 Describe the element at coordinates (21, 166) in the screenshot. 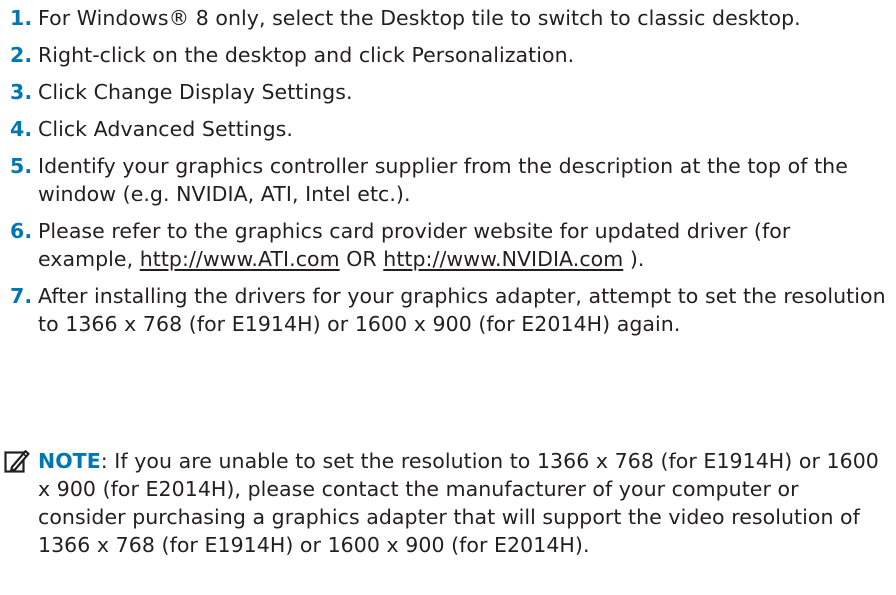

I see `step-number: 5.` at that location.